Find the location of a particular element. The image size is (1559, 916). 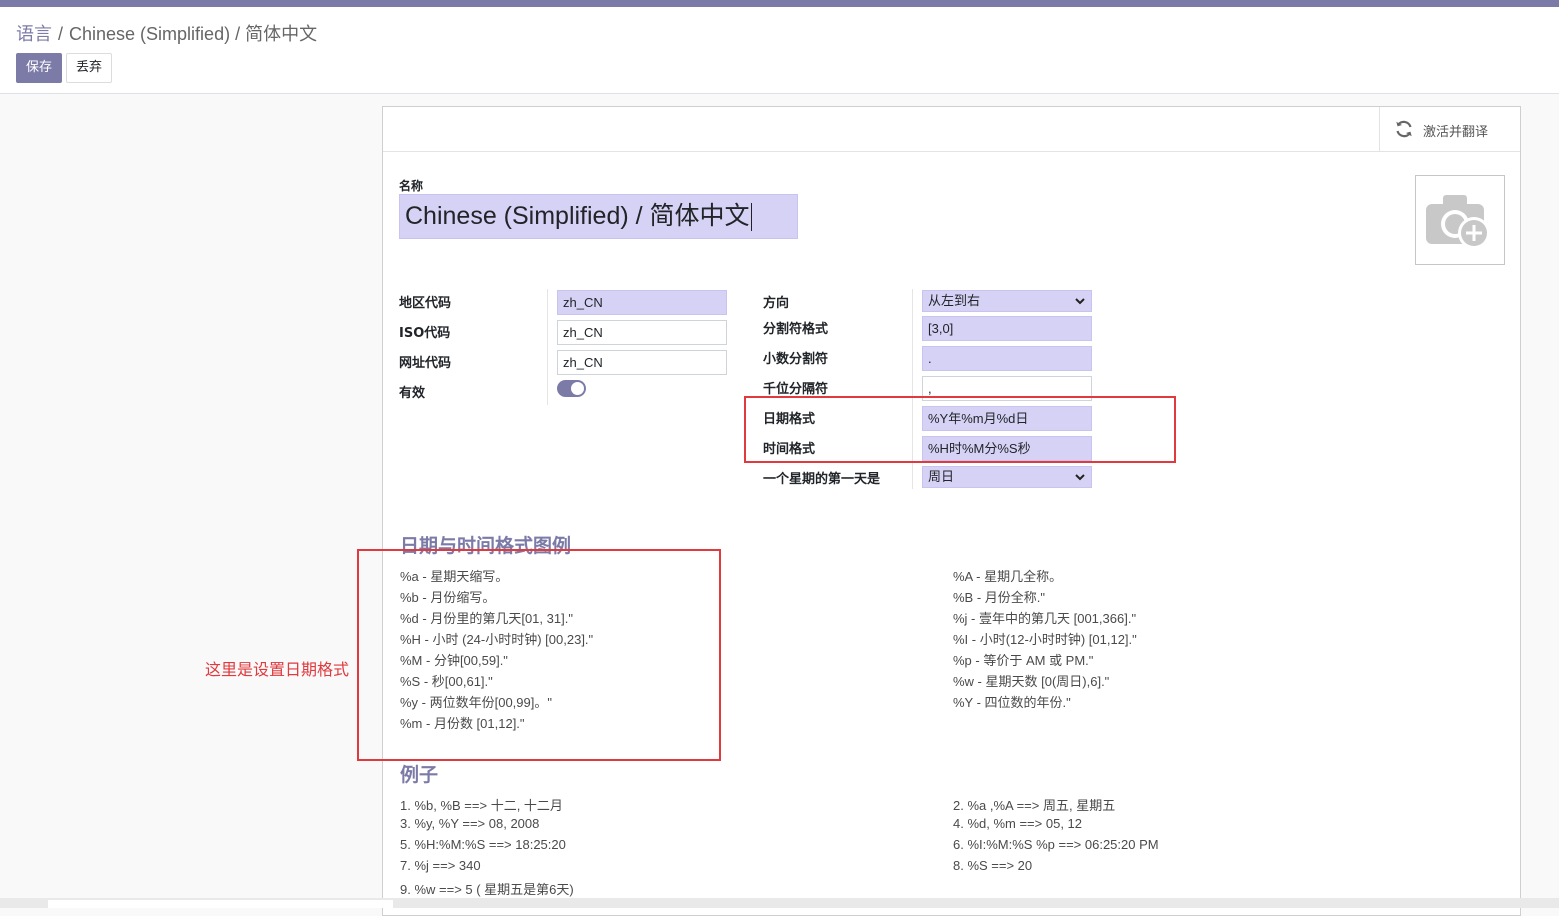

name-input: Chinese (Simplified) / 简体中文 is located at coordinates (598, 216).